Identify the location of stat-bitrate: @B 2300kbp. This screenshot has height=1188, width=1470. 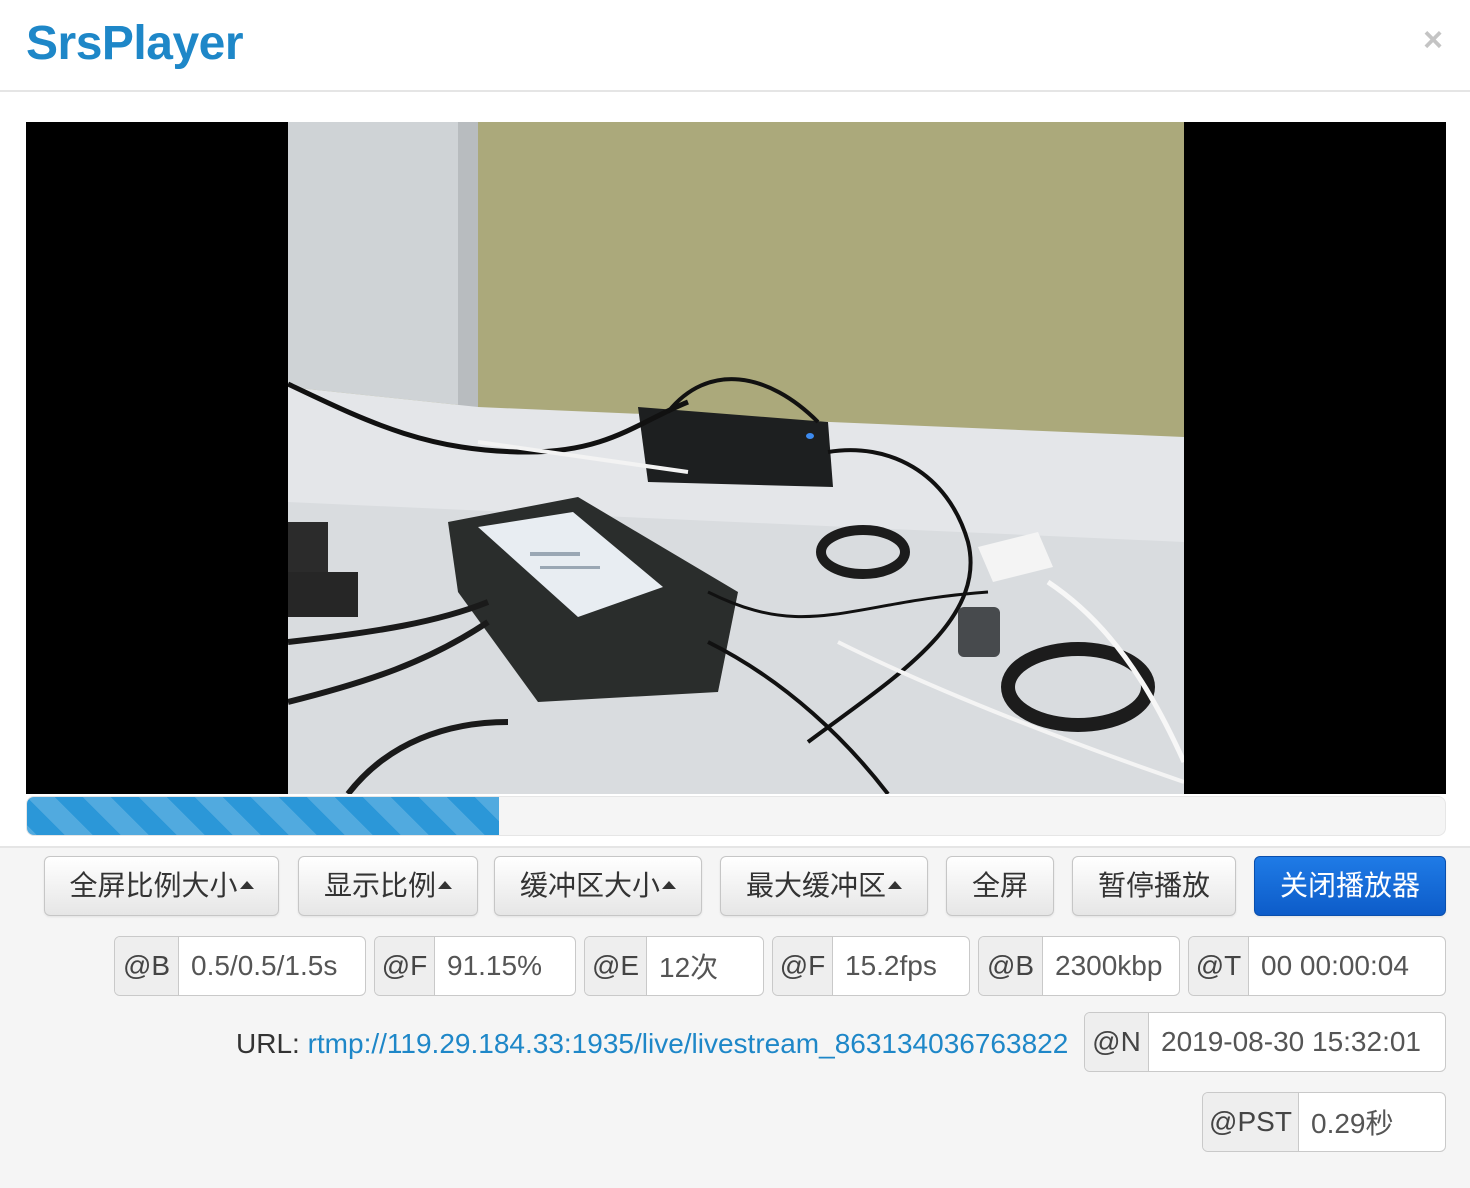
(1079, 966).